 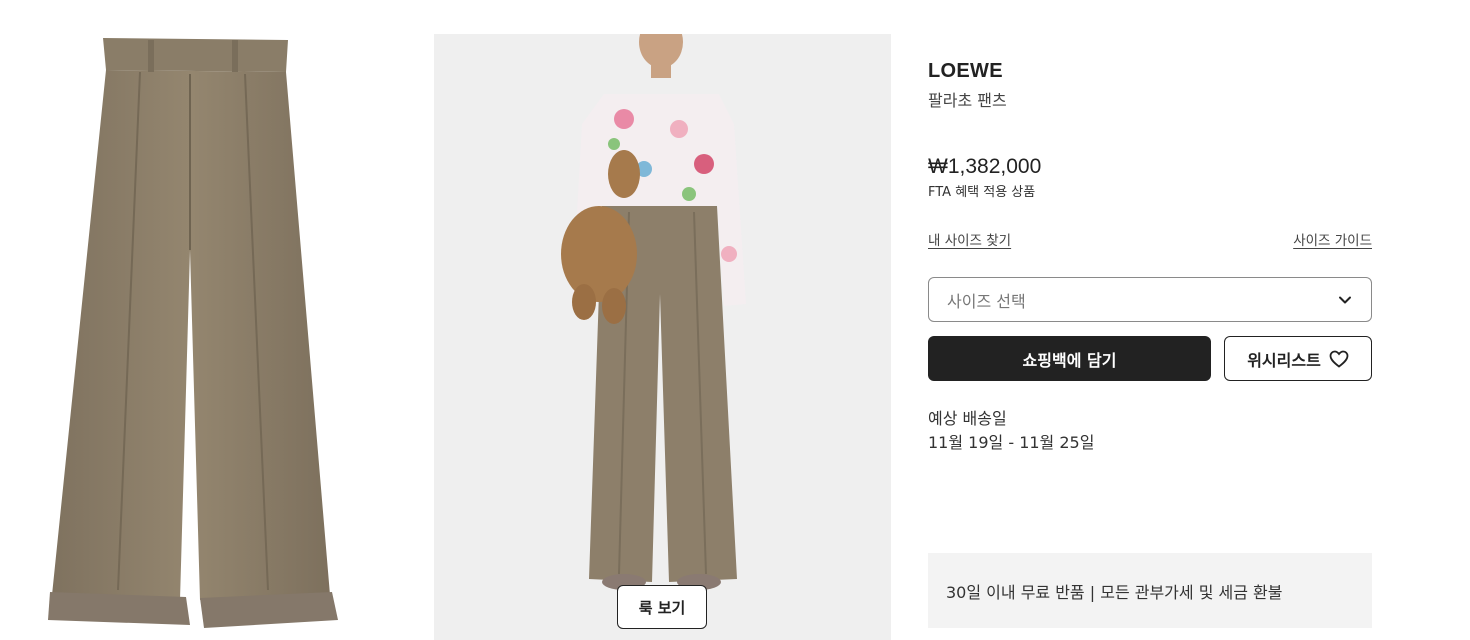 I want to click on find-my-size-link: 내 사이즈 찾기, so click(x=969, y=239).